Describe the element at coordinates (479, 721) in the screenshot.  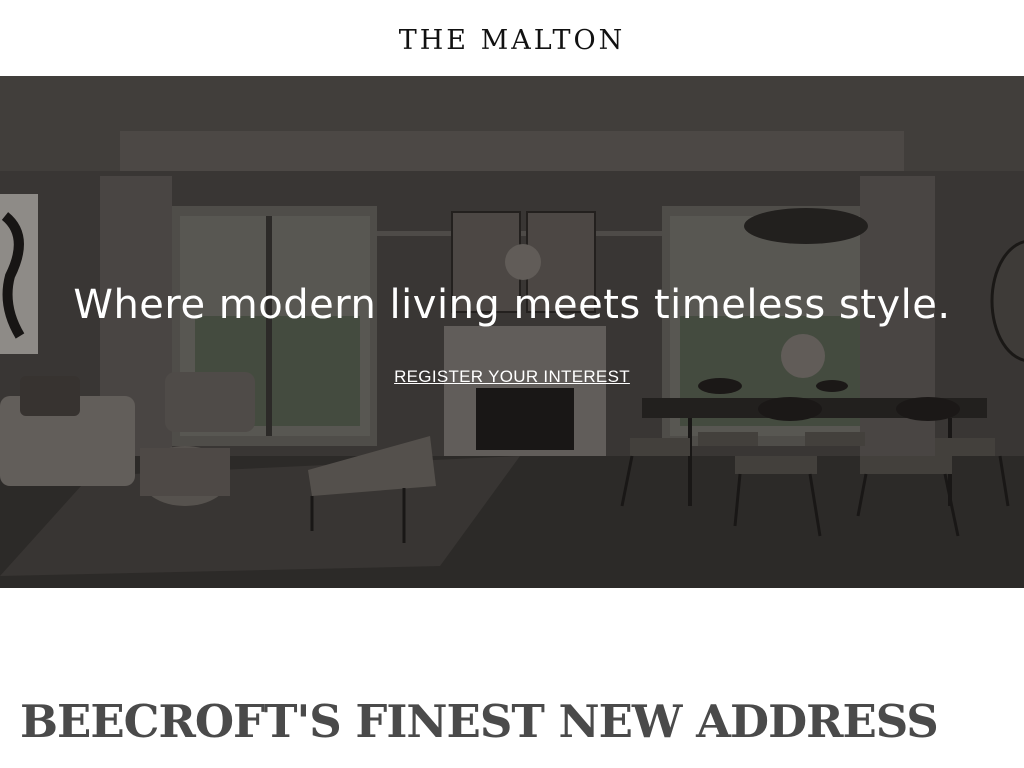
I see `section-title: BEECROFT'S FINEST NEW ADDRESS` at that location.